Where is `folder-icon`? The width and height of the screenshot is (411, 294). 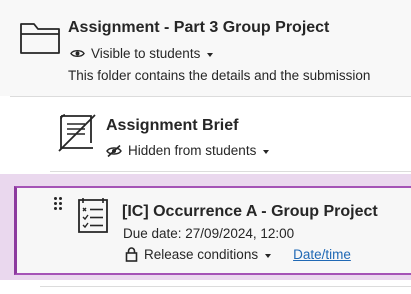 folder-icon is located at coordinates (40, 38).